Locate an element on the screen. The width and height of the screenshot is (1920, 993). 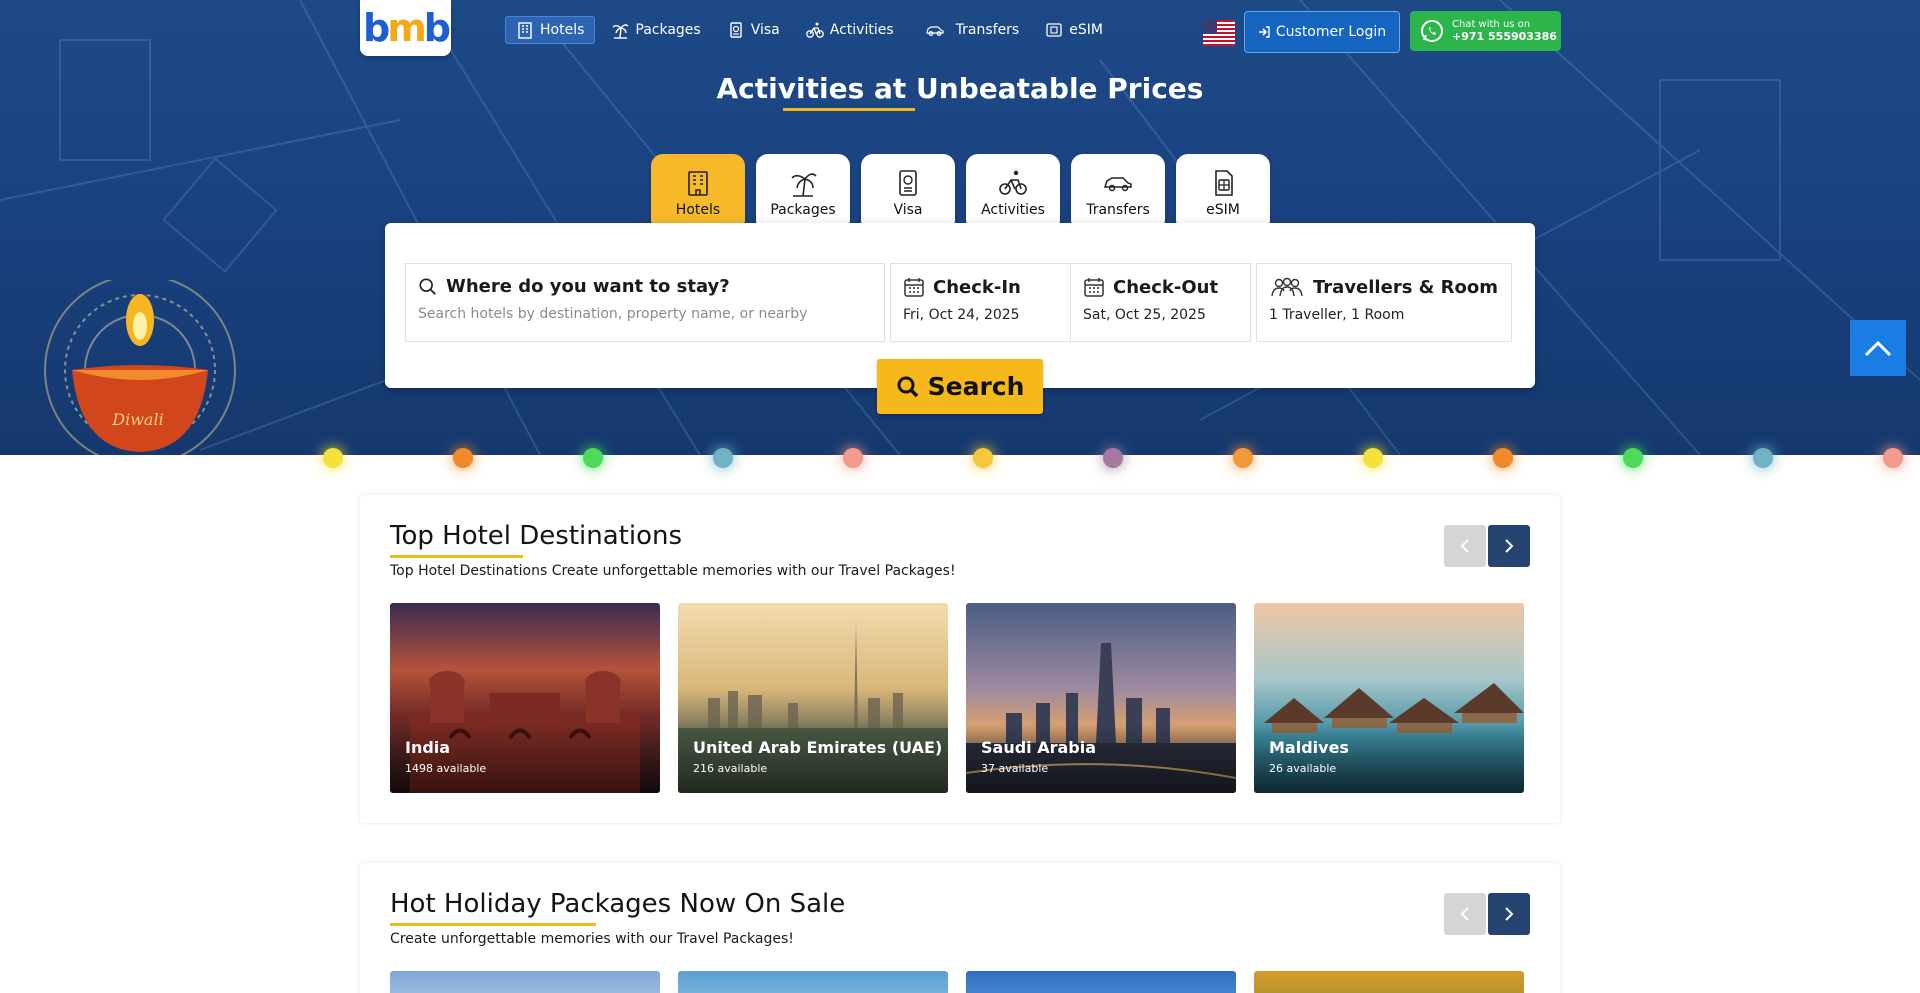
tab-label: Hotels is located at coordinates (698, 210).